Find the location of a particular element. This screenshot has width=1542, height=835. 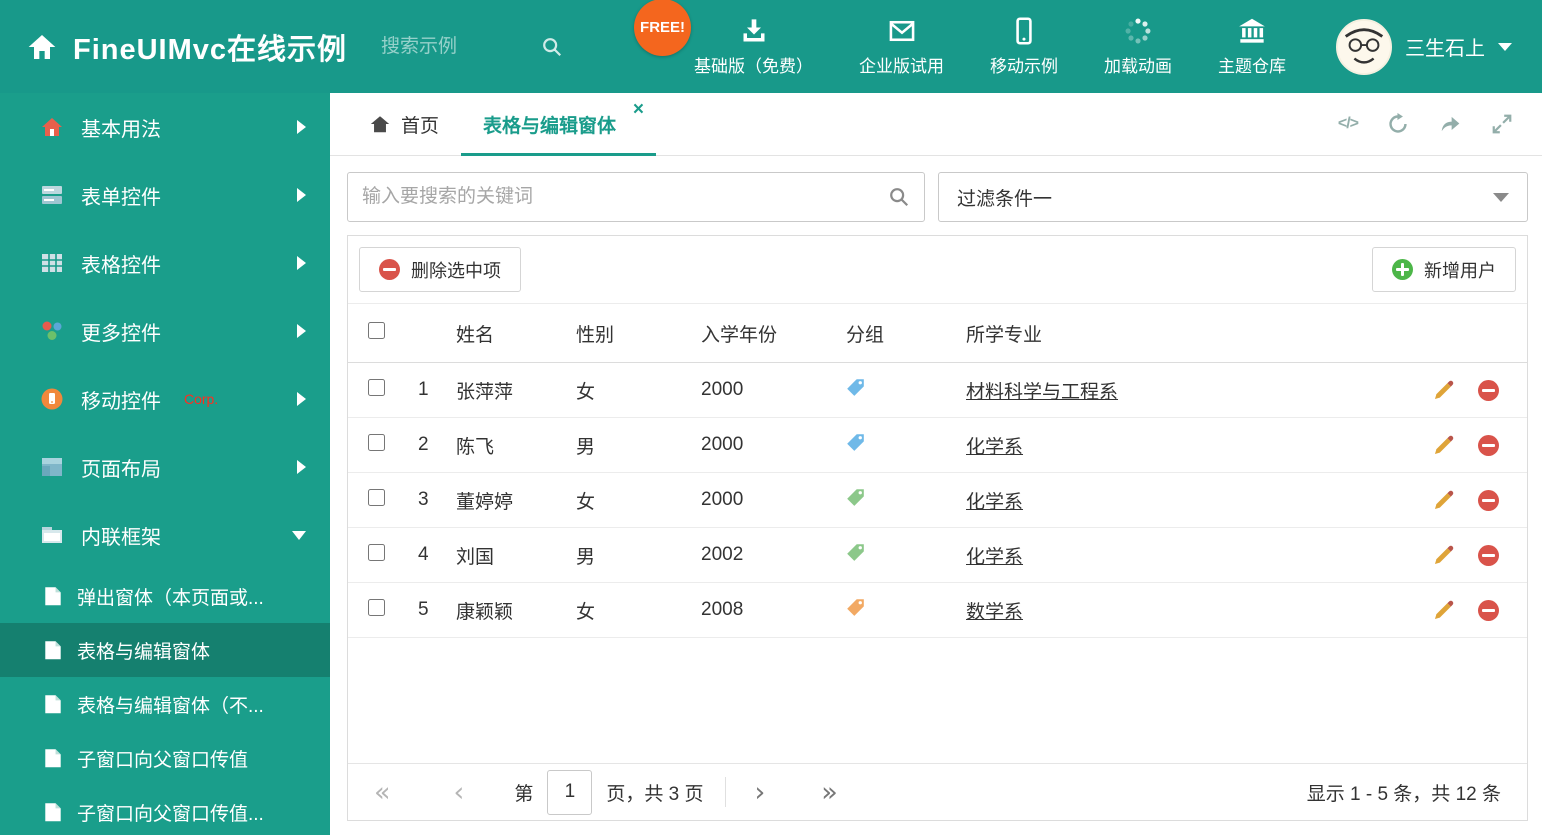

refresh-icon is located at coordinates (1398, 124).